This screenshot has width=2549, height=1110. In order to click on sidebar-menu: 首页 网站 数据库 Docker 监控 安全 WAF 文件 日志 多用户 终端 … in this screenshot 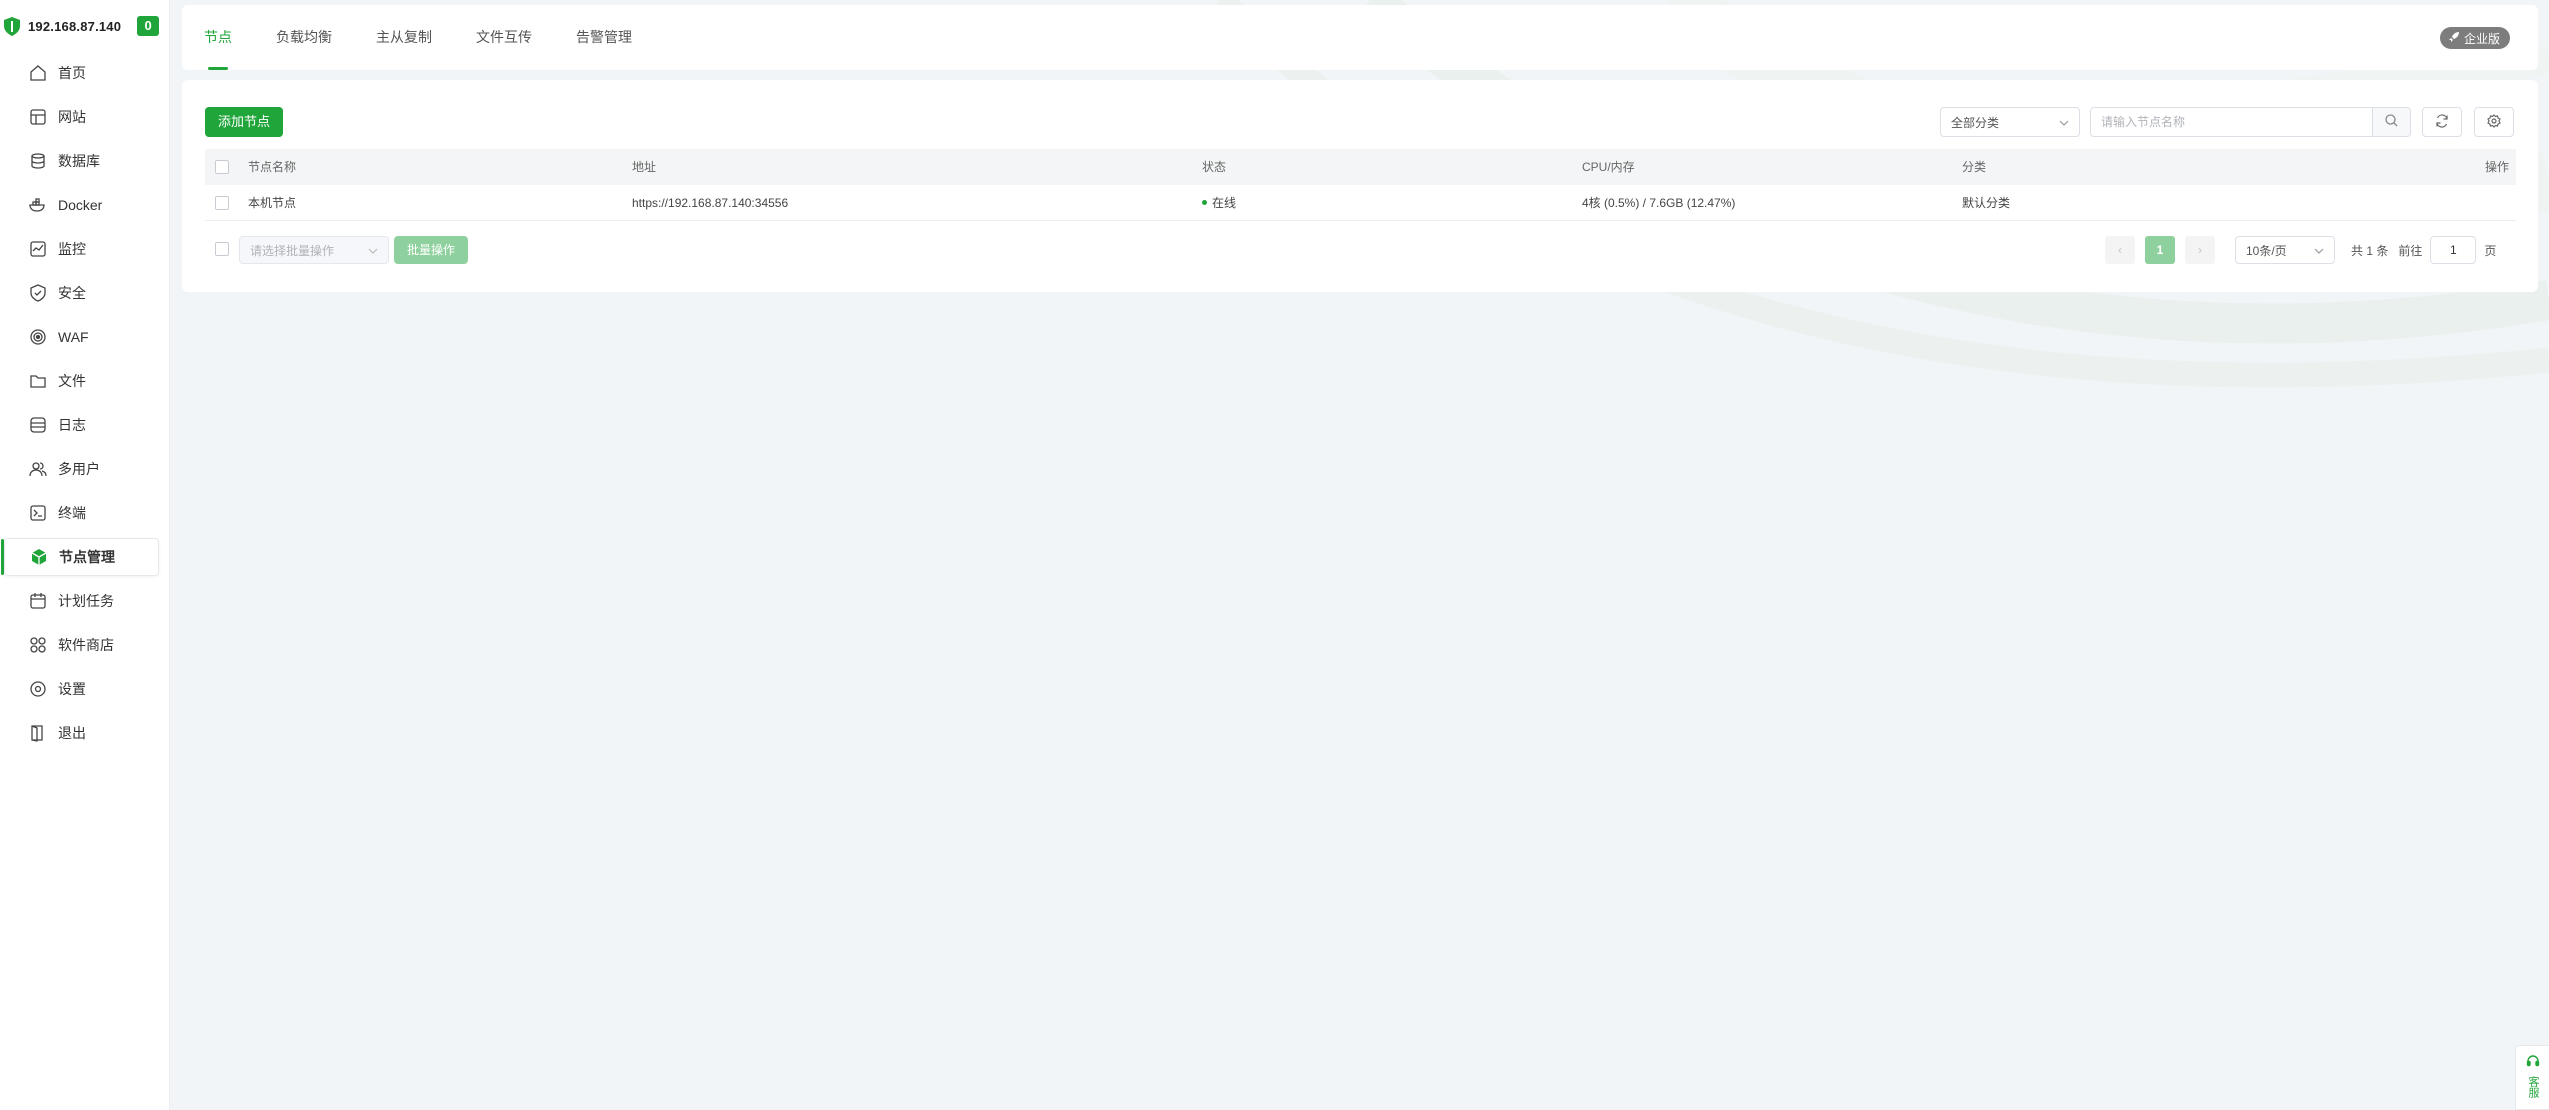, I will do `click(84, 403)`.